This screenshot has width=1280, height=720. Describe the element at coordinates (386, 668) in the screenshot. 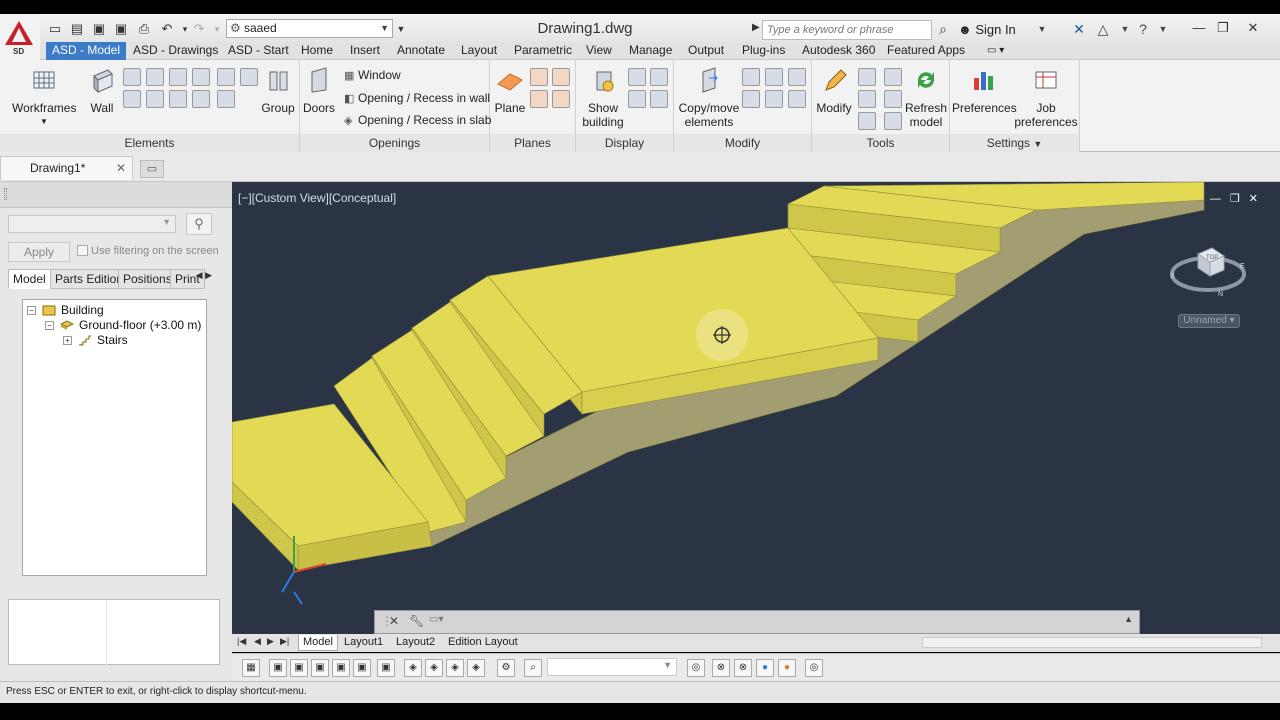

I see `status-tool-7-icon: ▣` at that location.